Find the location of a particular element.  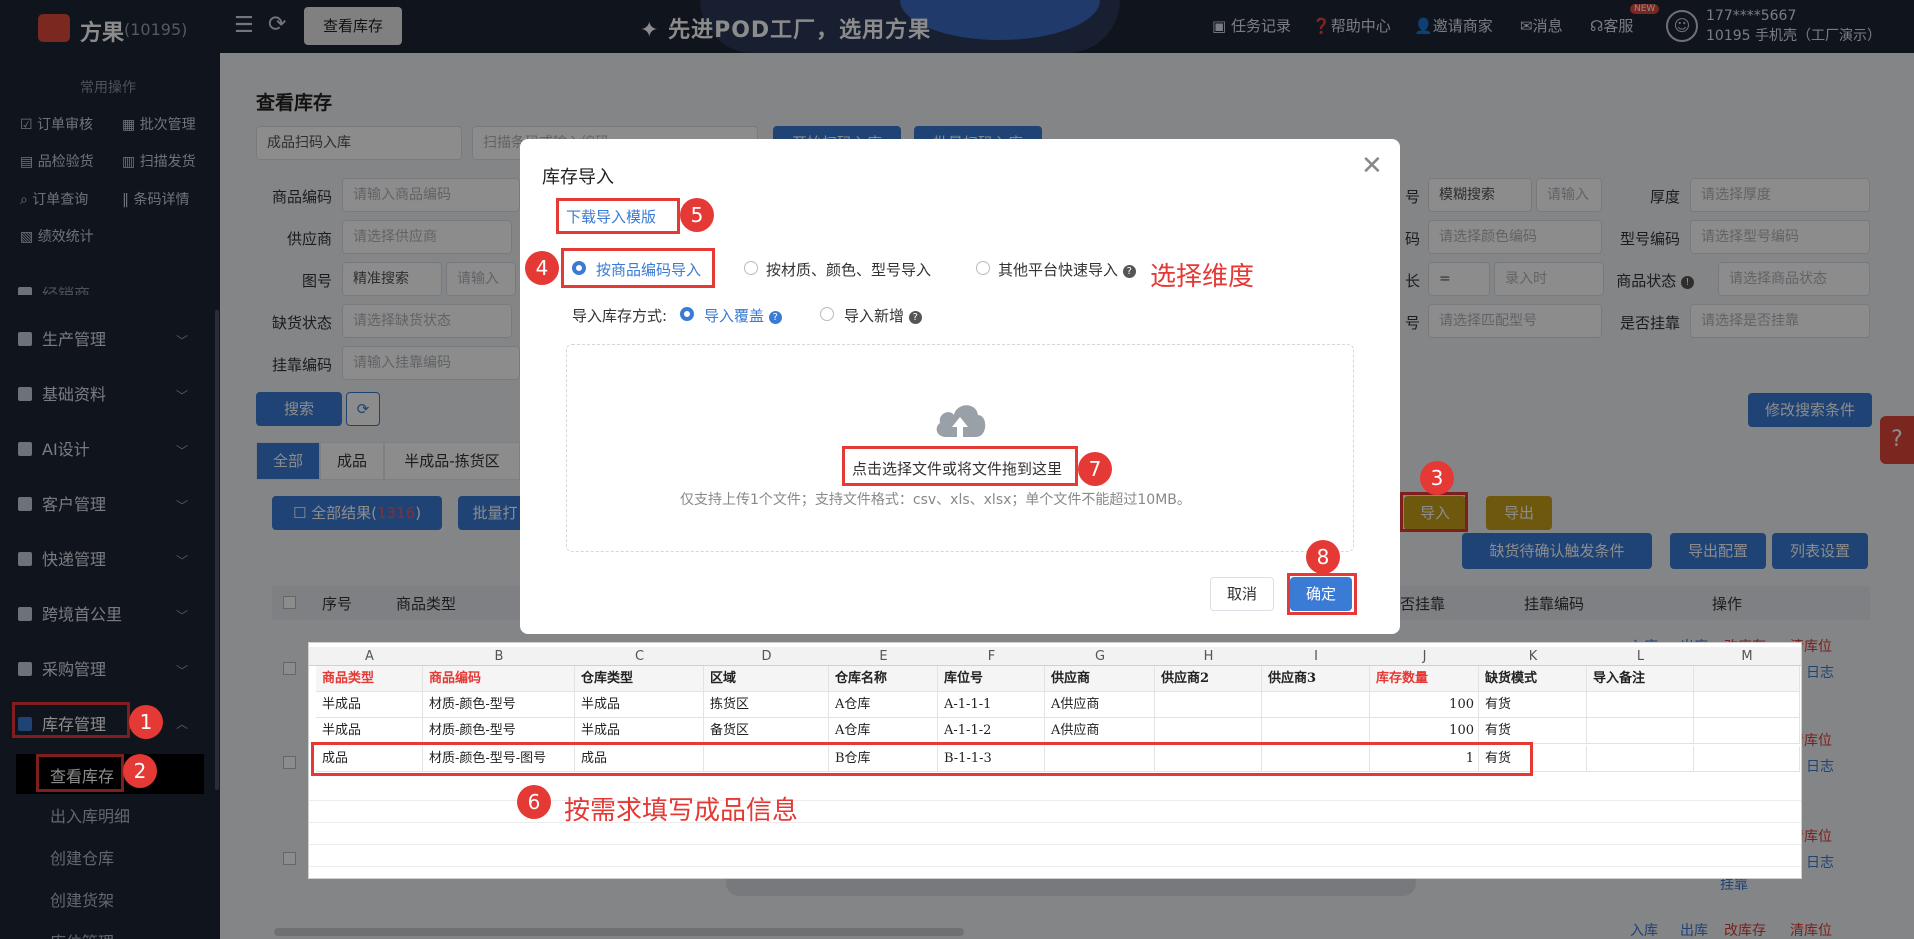

excel-data-cell: A-1-1-1 is located at coordinates (991, 705).